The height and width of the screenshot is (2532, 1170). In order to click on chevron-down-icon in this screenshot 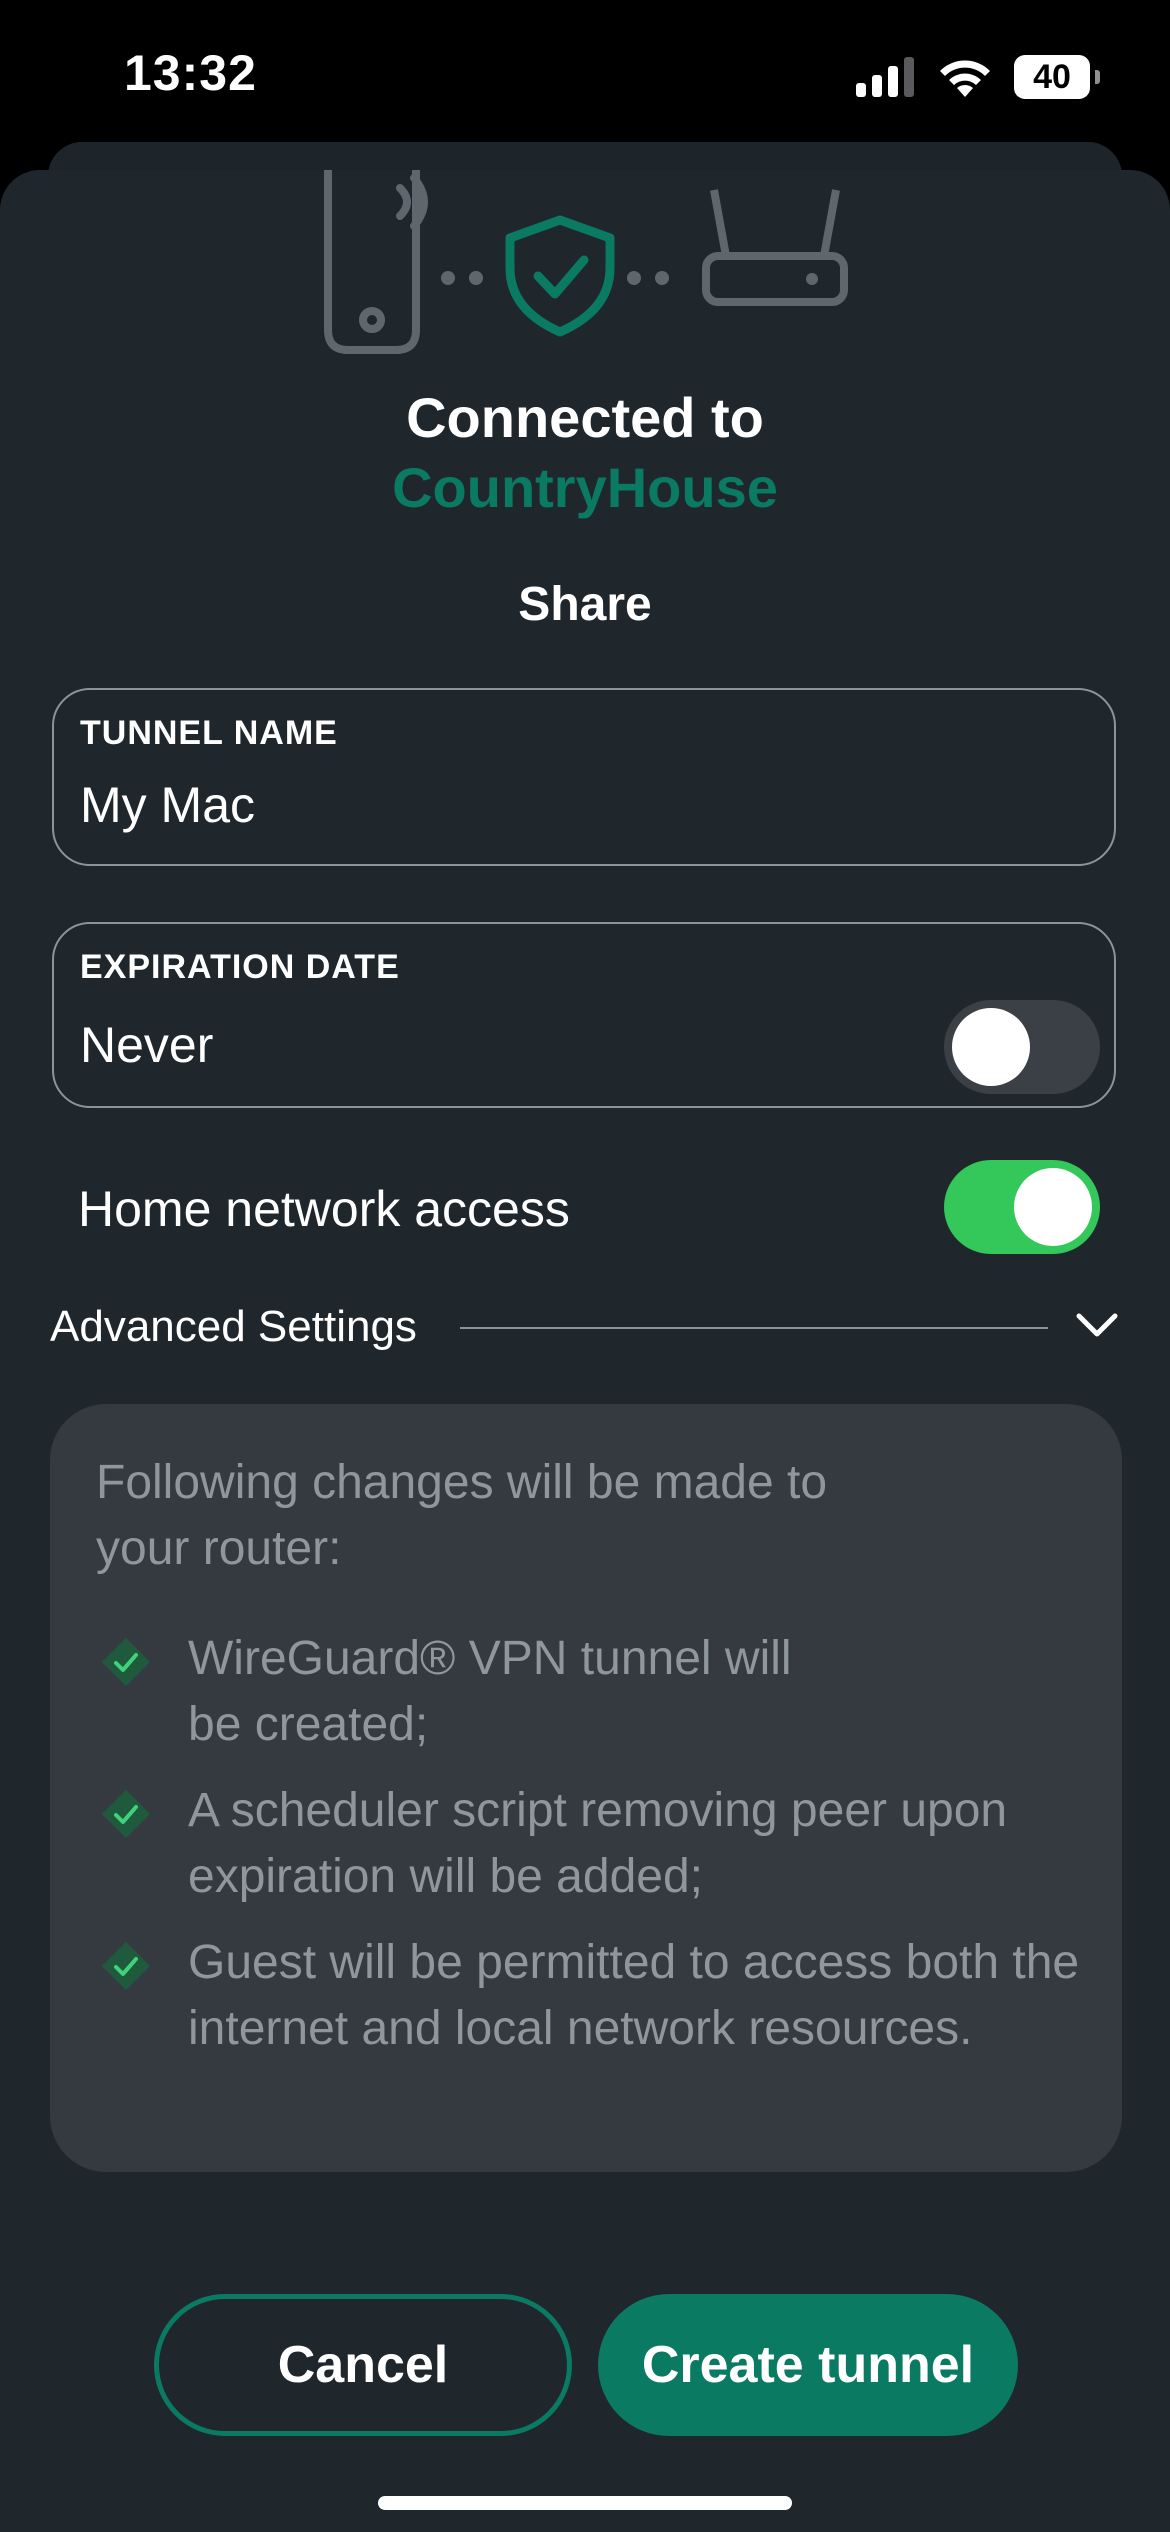, I will do `click(1097, 1324)`.